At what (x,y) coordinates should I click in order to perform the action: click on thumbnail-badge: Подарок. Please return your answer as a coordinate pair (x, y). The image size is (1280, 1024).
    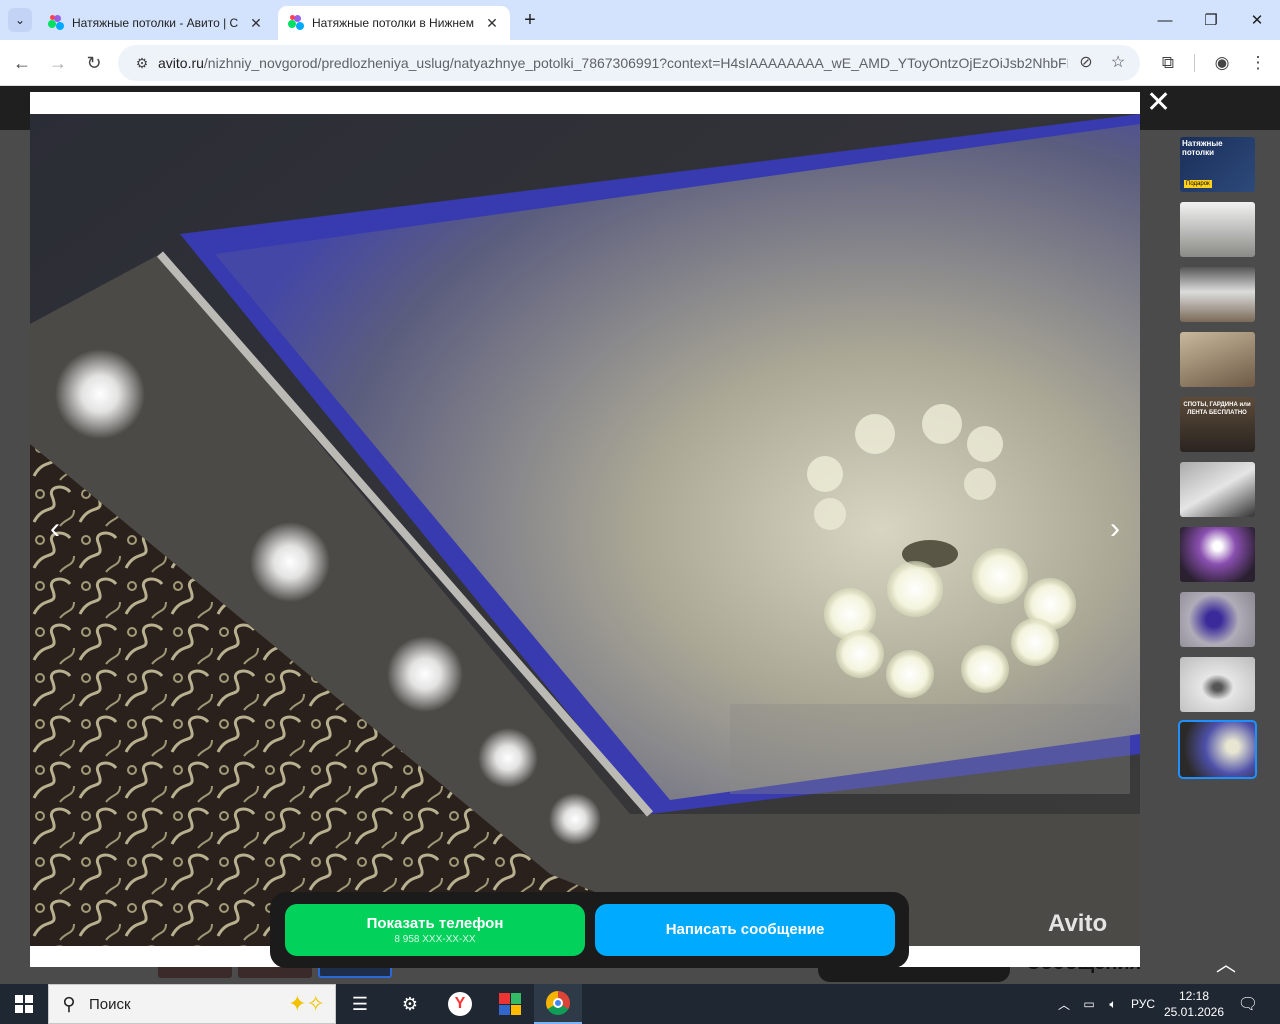
    Looking at the image, I should click on (1198, 184).